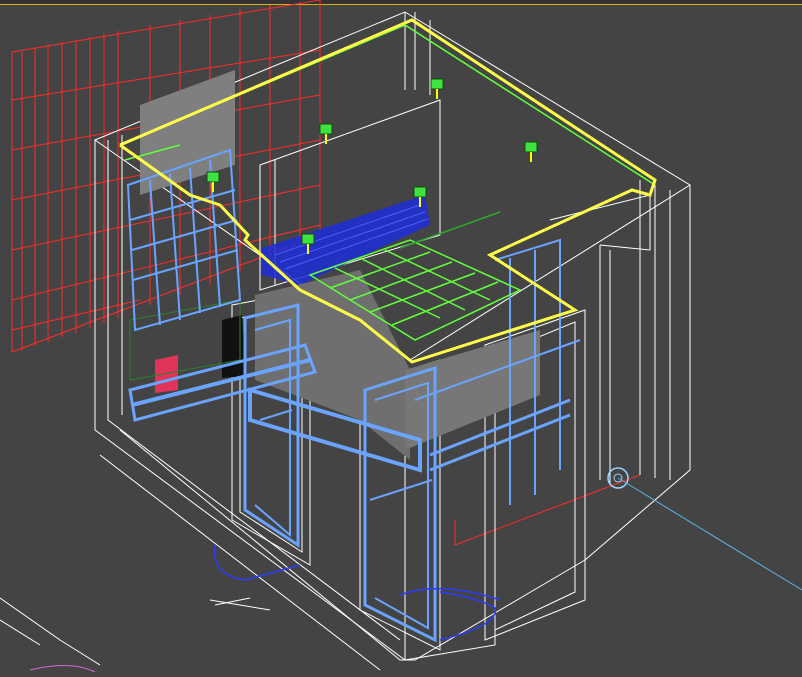 This screenshot has height=677, width=802. I want to click on dark-blue-fill, so click(346, 240).